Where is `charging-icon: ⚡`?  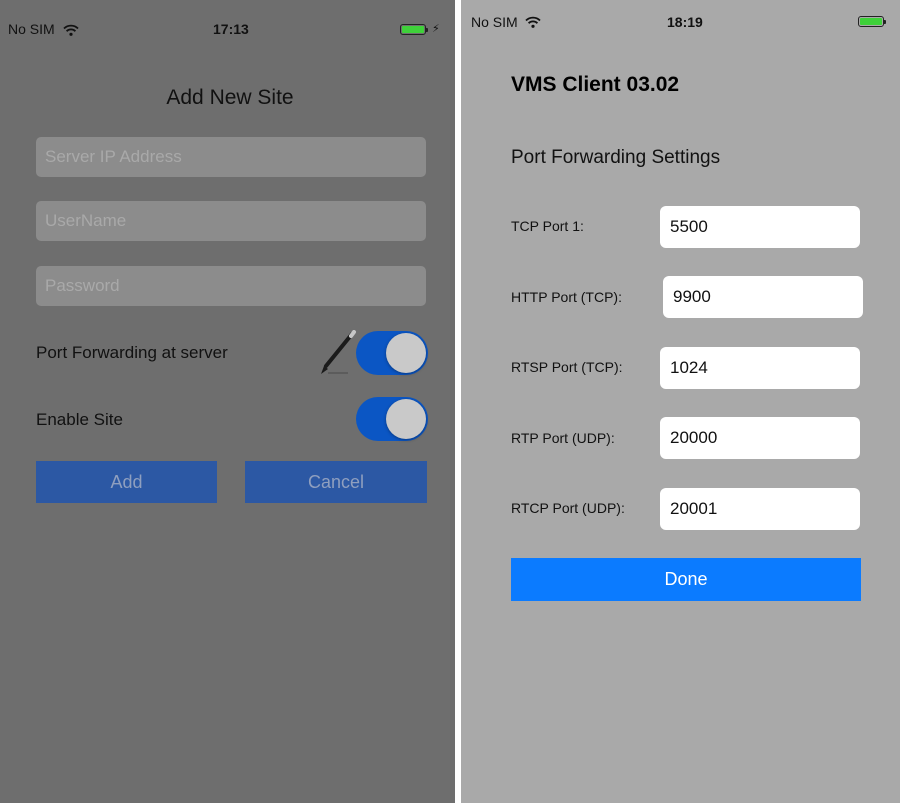
charging-icon: ⚡ is located at coordinates (436, 29).